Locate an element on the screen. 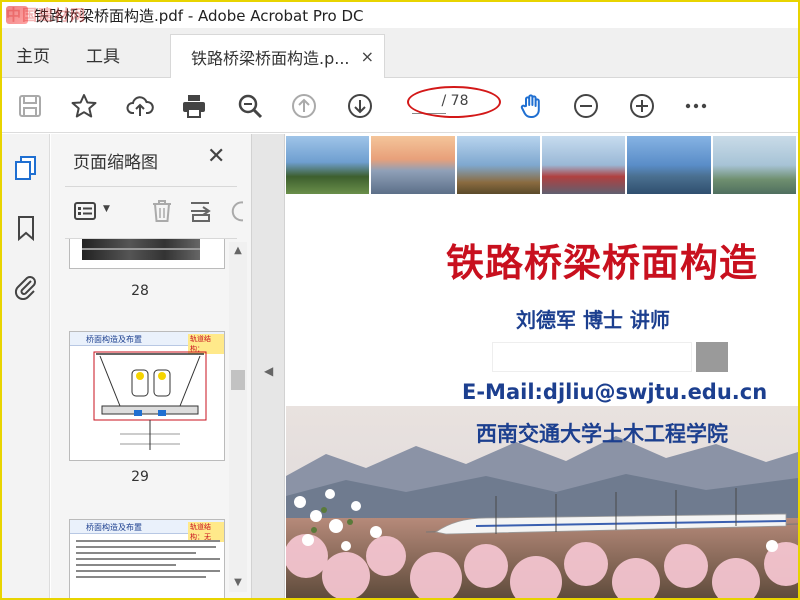 The height and width of the screenshot is (600, 800). chevron-down-icon: ▼ is located at coordinates (106, 209).